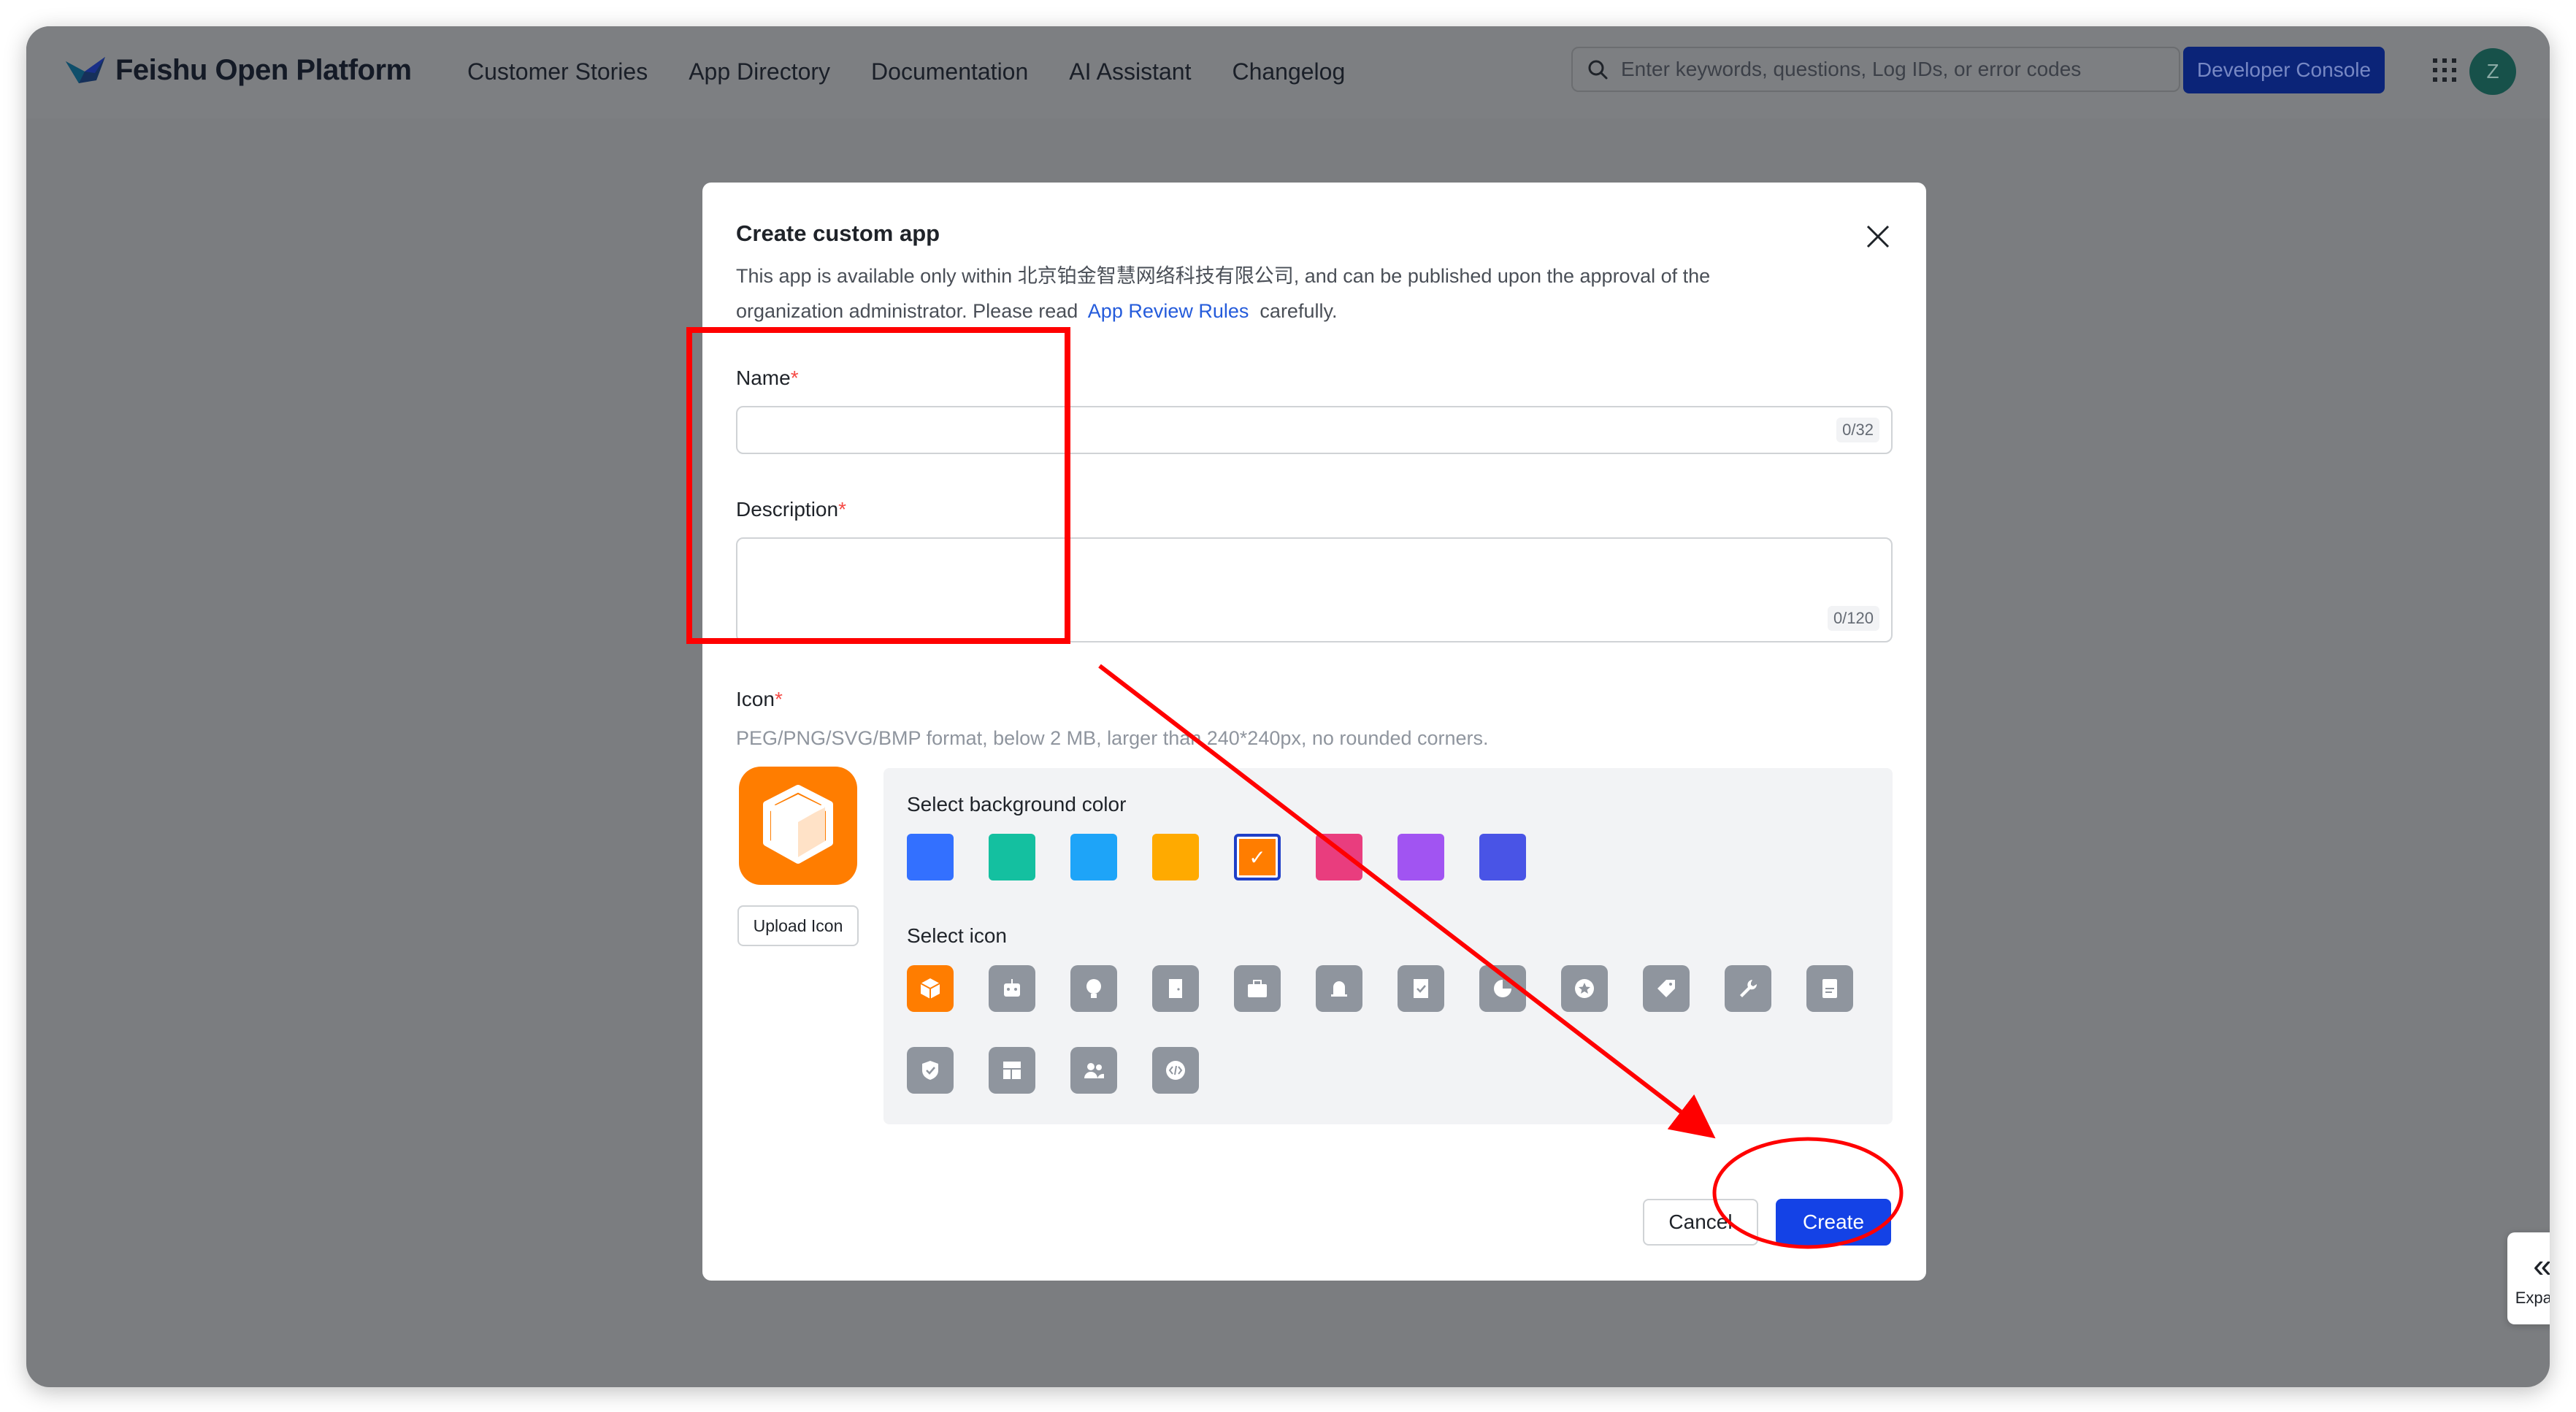 The image size is (2576, 1412). I want to click on layout-icon, so click(1012, 1070).